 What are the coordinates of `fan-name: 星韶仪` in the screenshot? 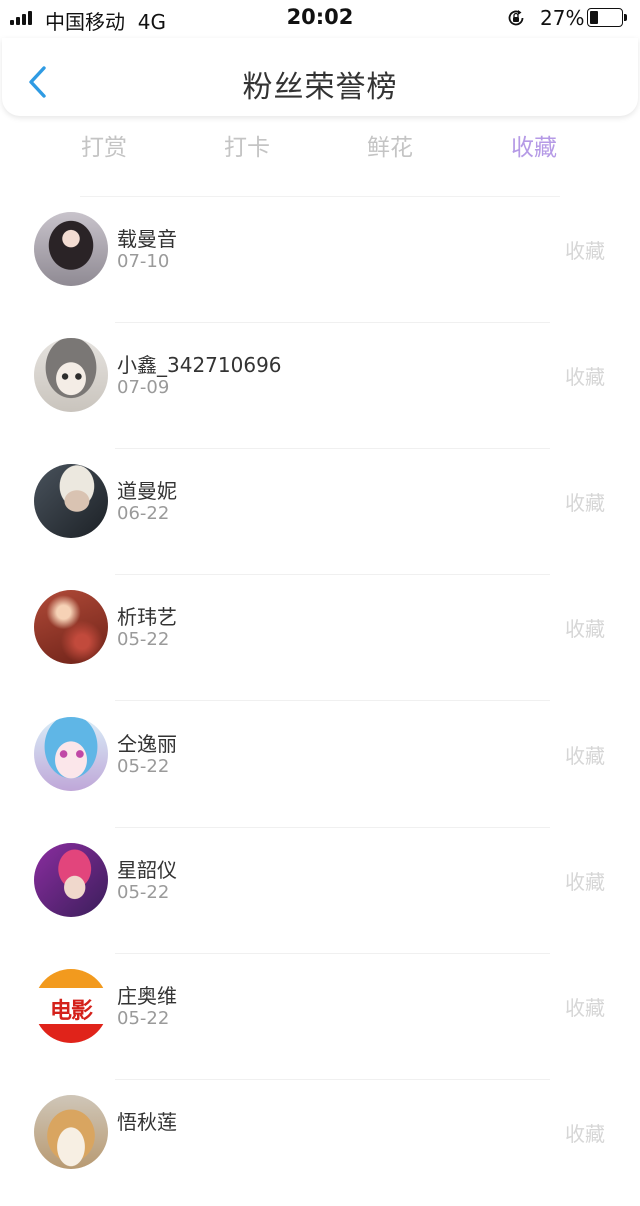 It's located at (147, 870).